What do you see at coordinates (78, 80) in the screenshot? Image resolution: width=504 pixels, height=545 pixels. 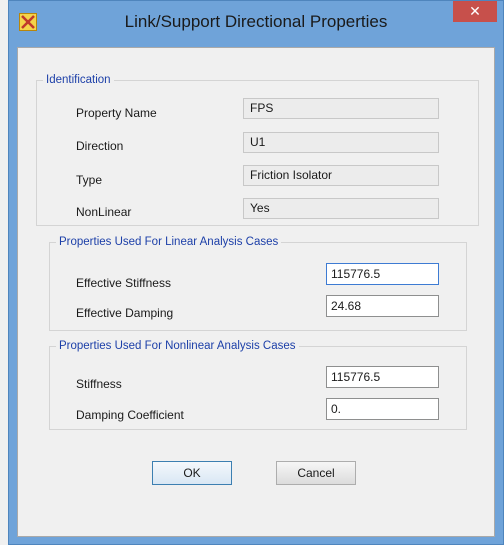 I see `identification-legend: Identification` at bounding box center [78, 80].